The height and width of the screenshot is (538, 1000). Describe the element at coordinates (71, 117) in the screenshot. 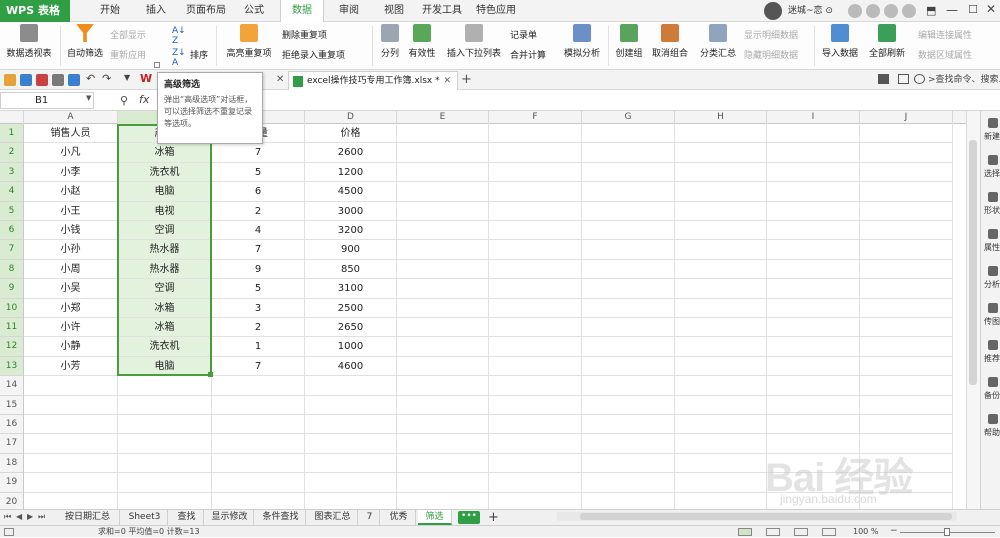

I see `column-header: A` at that location.